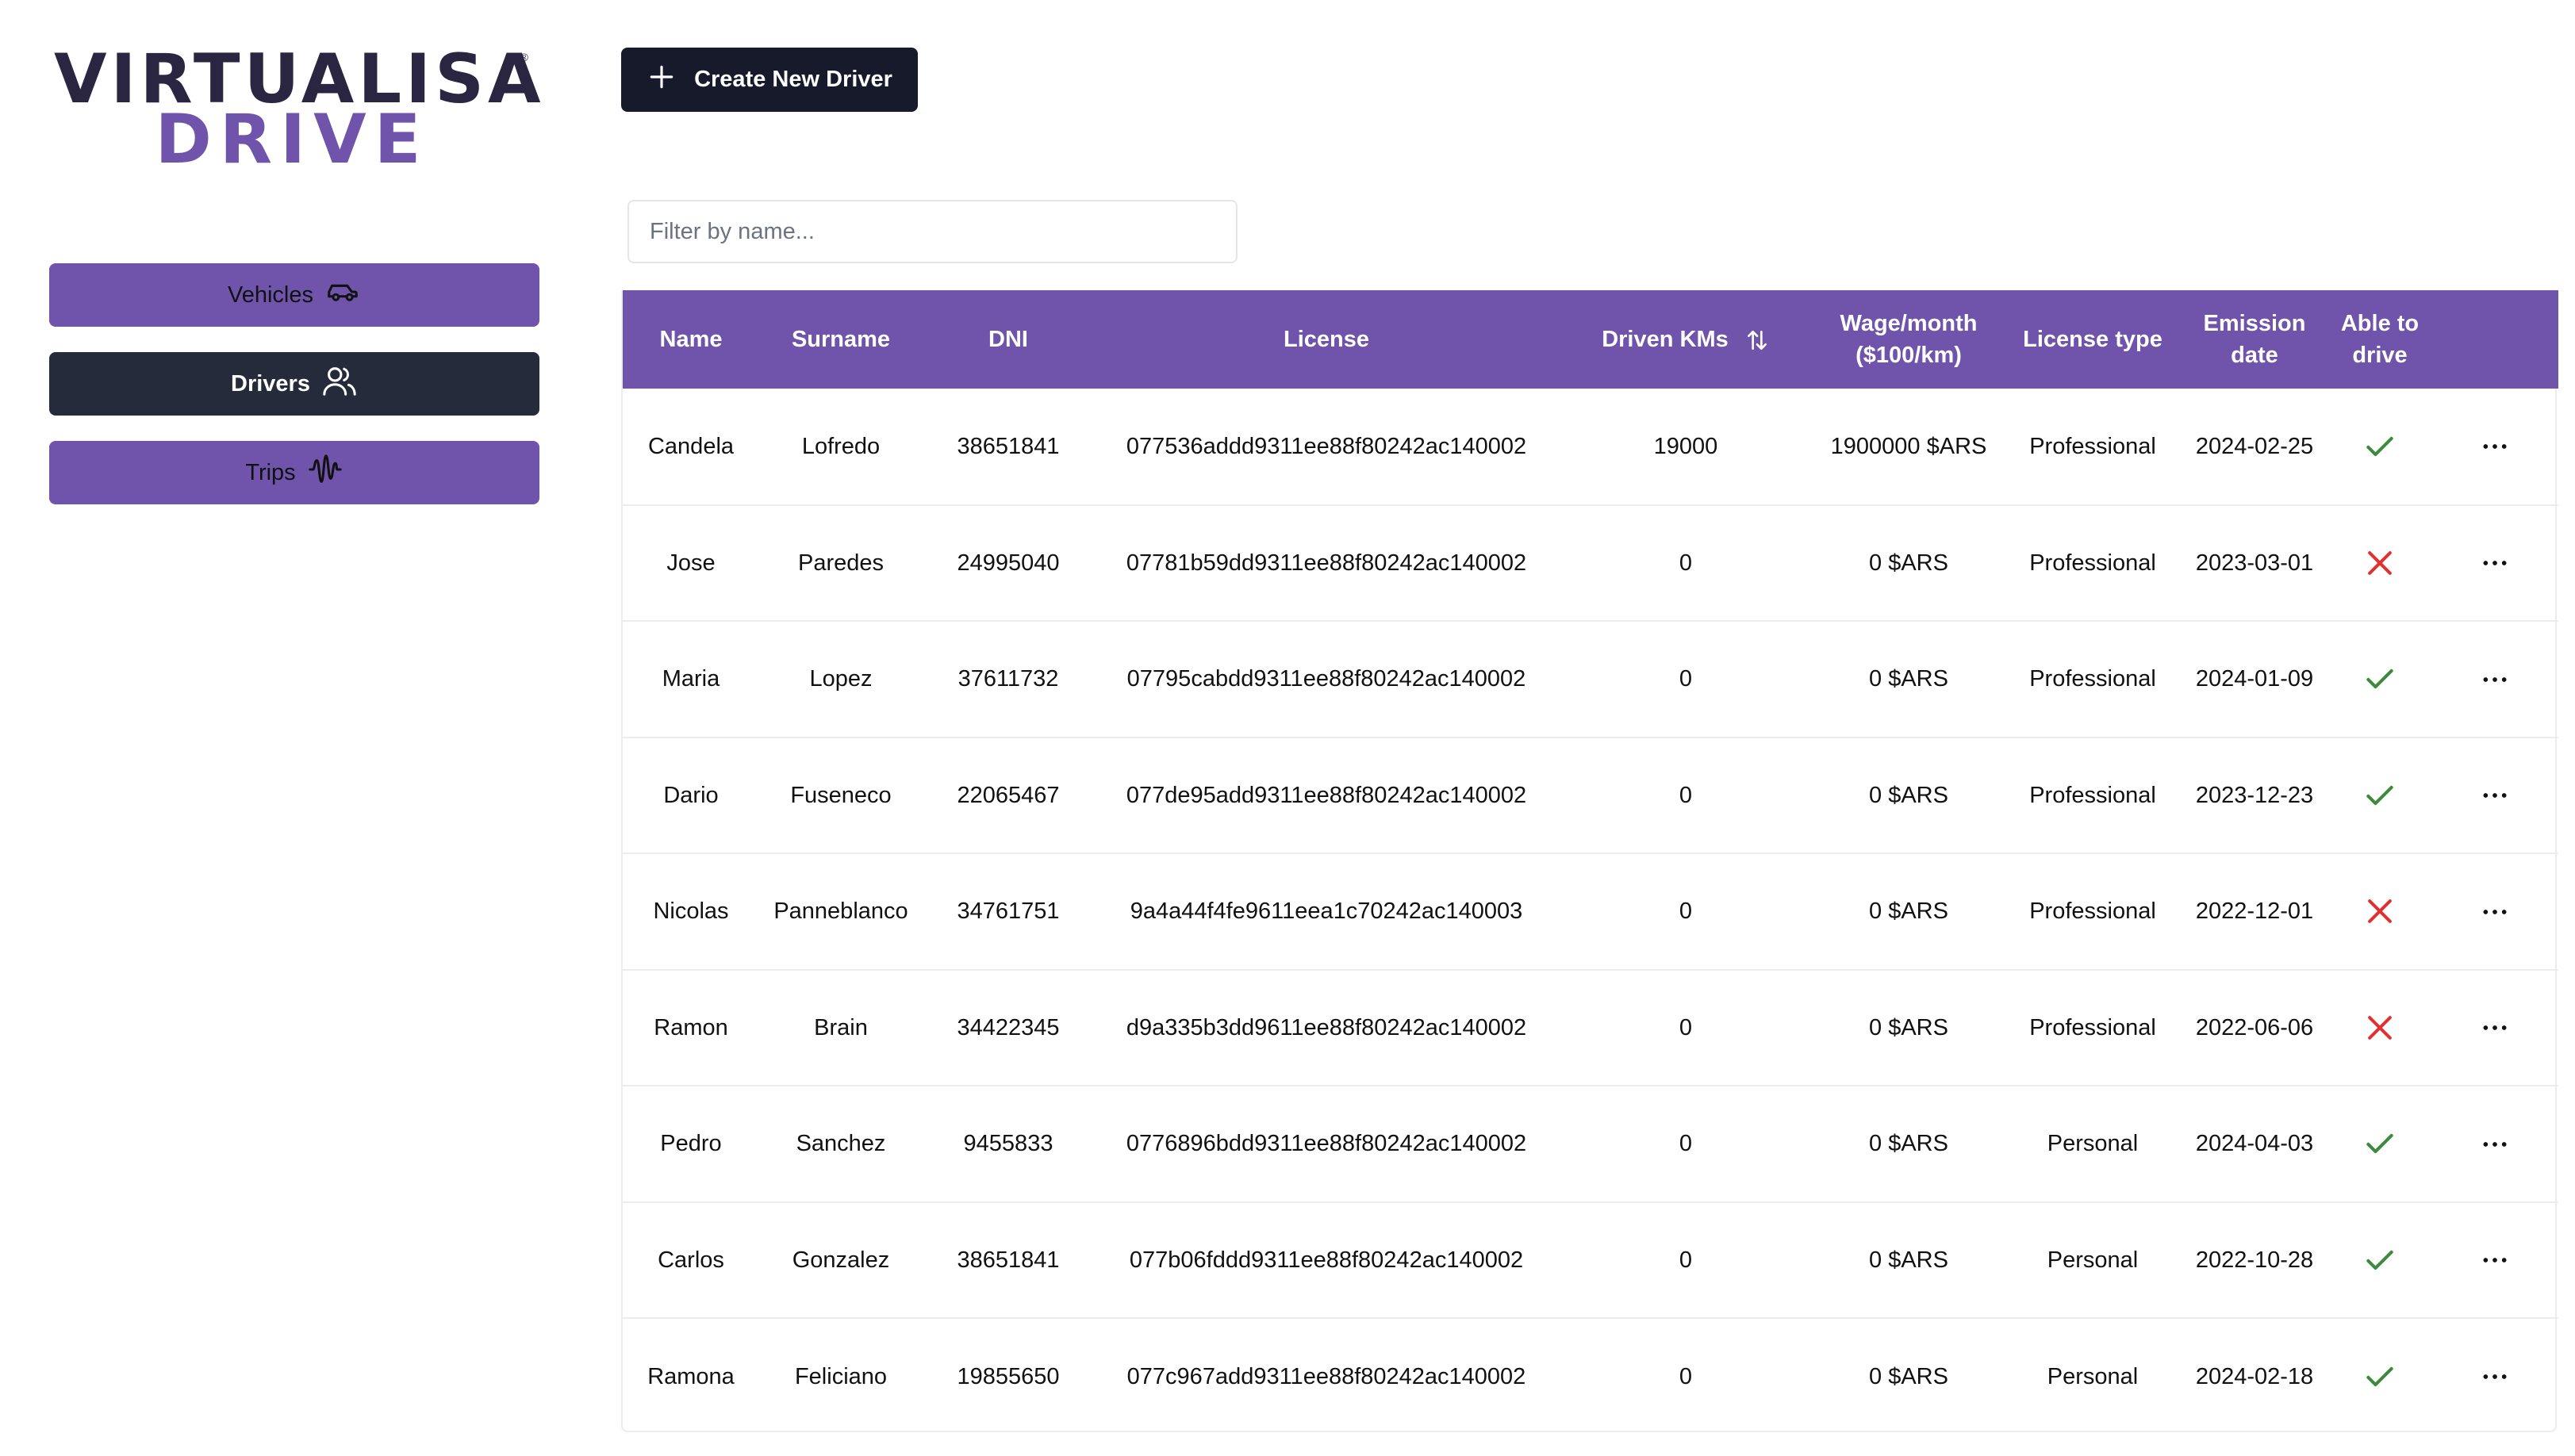 This screenshot has height=1456, width=2575. Describe the element at coordinates (2254, 446) in the screenshot. I see `cell-emission-date: 2024-02-25` at that location.